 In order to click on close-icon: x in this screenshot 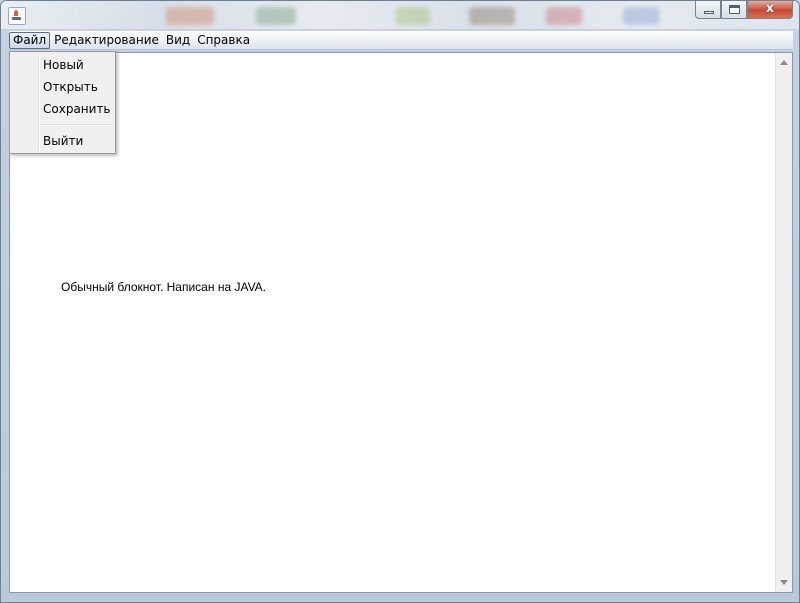, I will do `click(770, 8)`.